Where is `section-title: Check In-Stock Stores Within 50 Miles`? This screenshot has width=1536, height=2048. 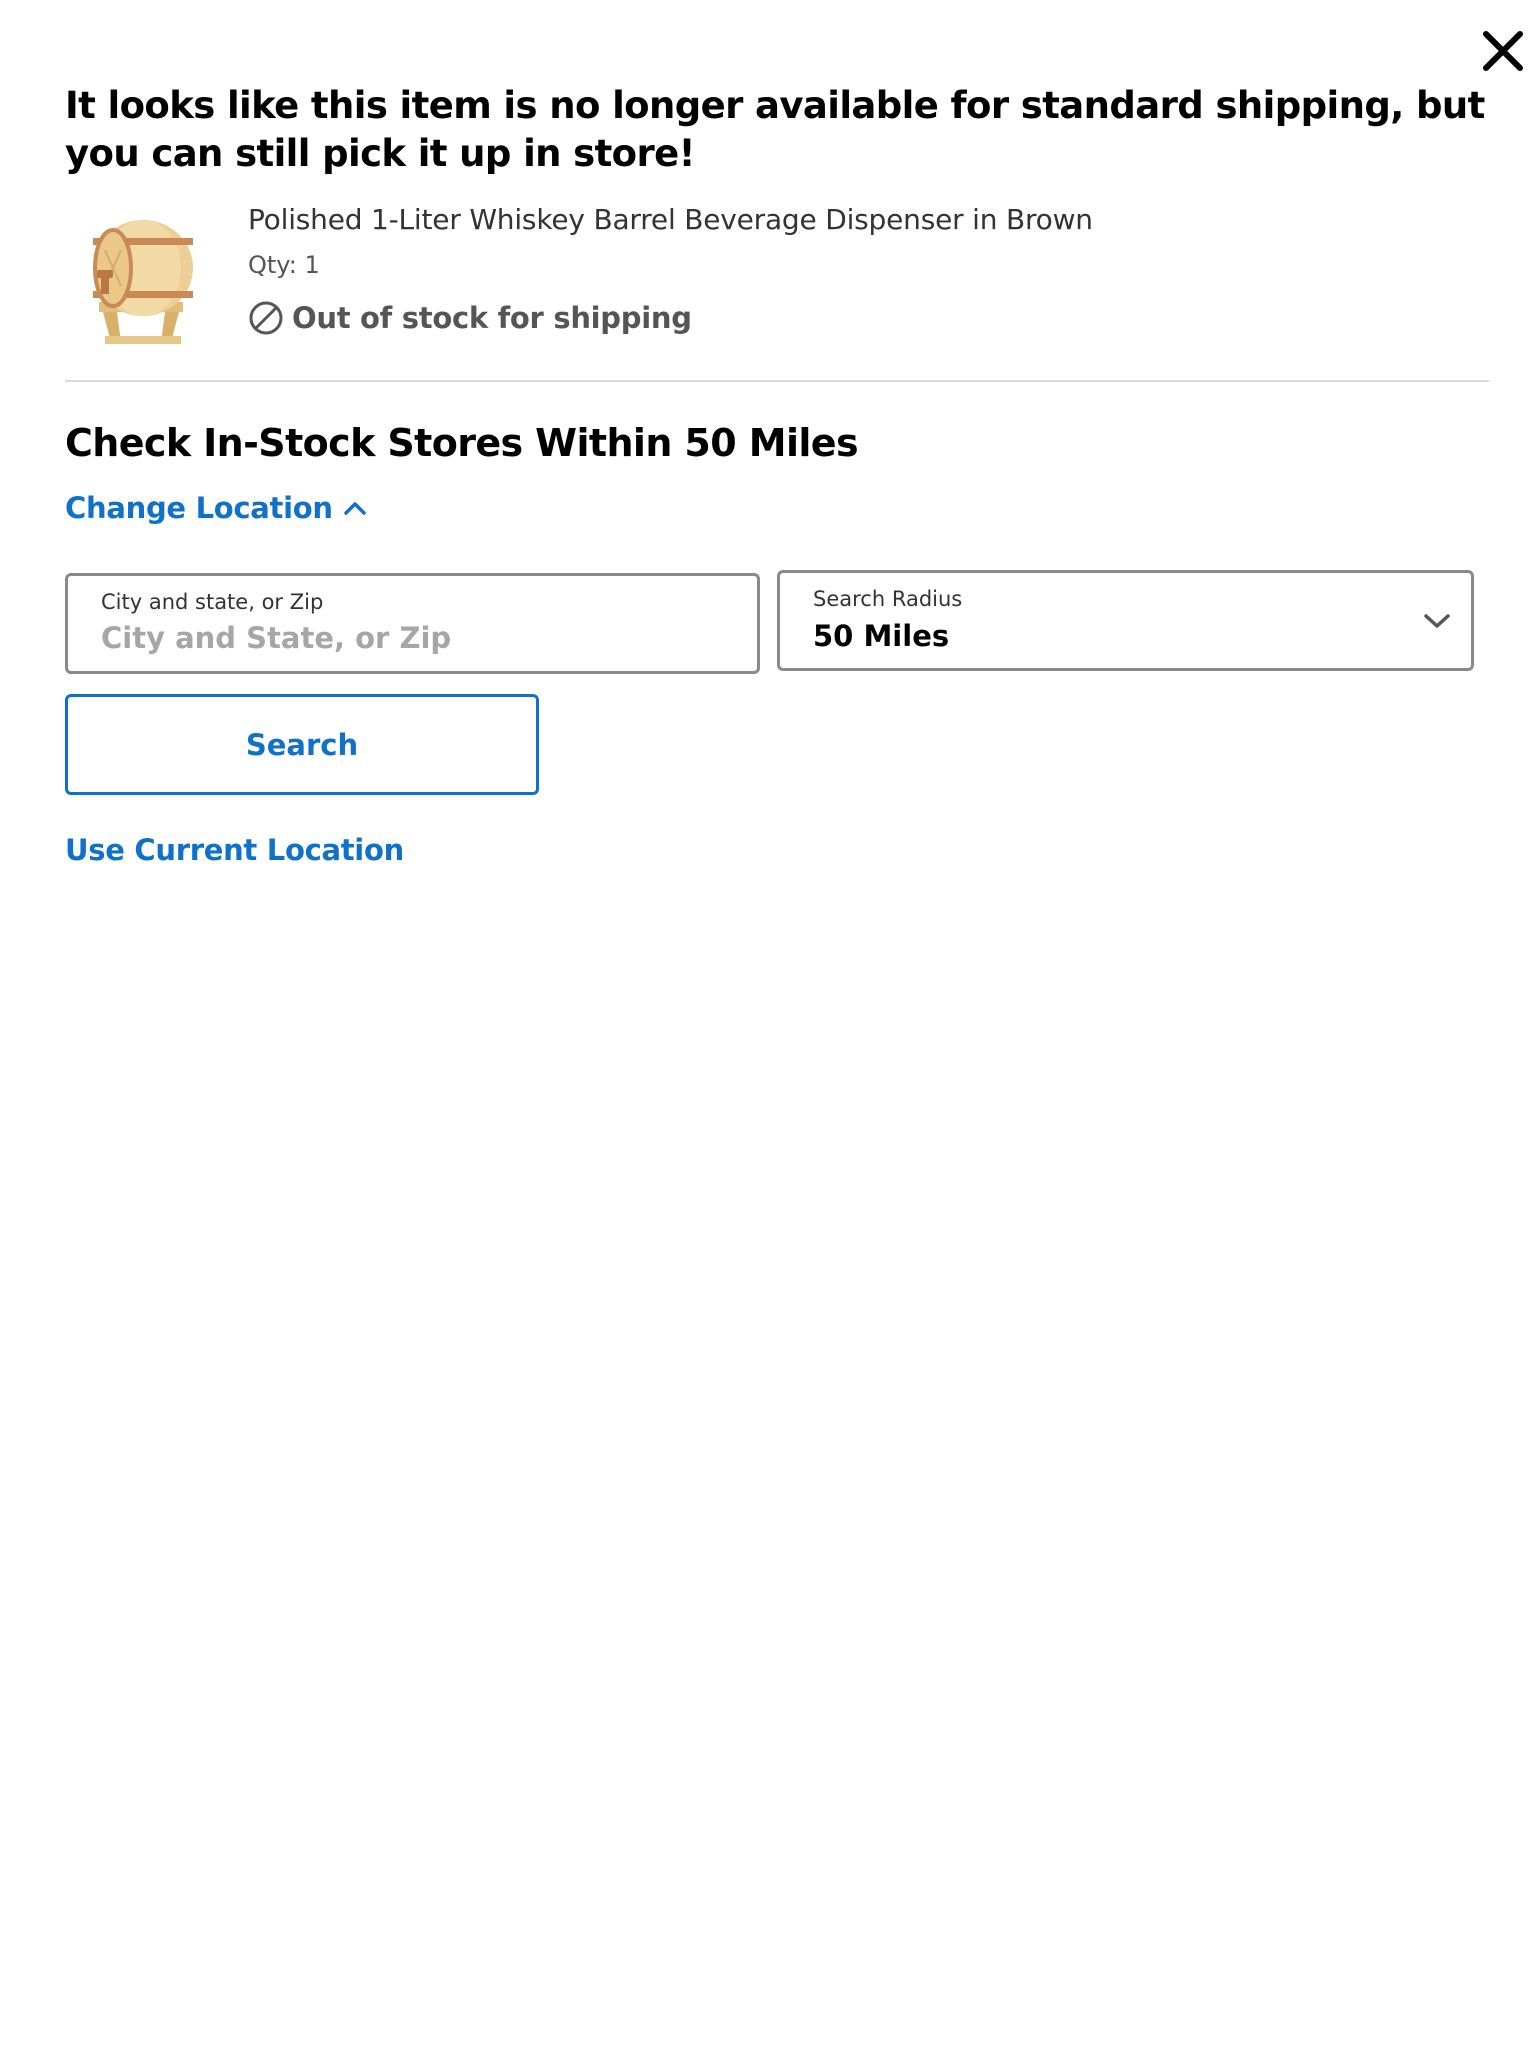
section-title: Check In-Stock Stores Within 50 Miles is located at coordinates (462, 443).